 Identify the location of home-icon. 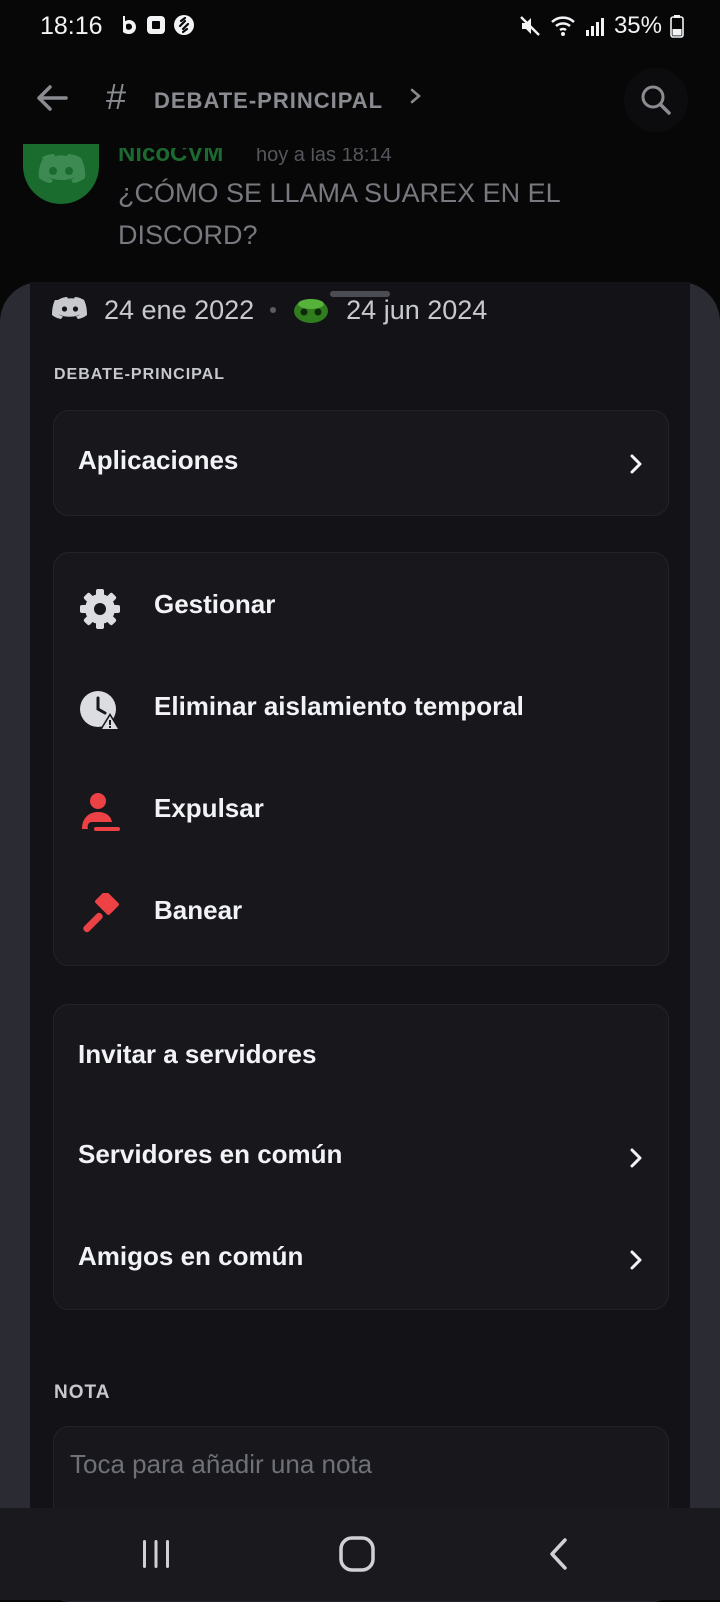
(357, 1554).